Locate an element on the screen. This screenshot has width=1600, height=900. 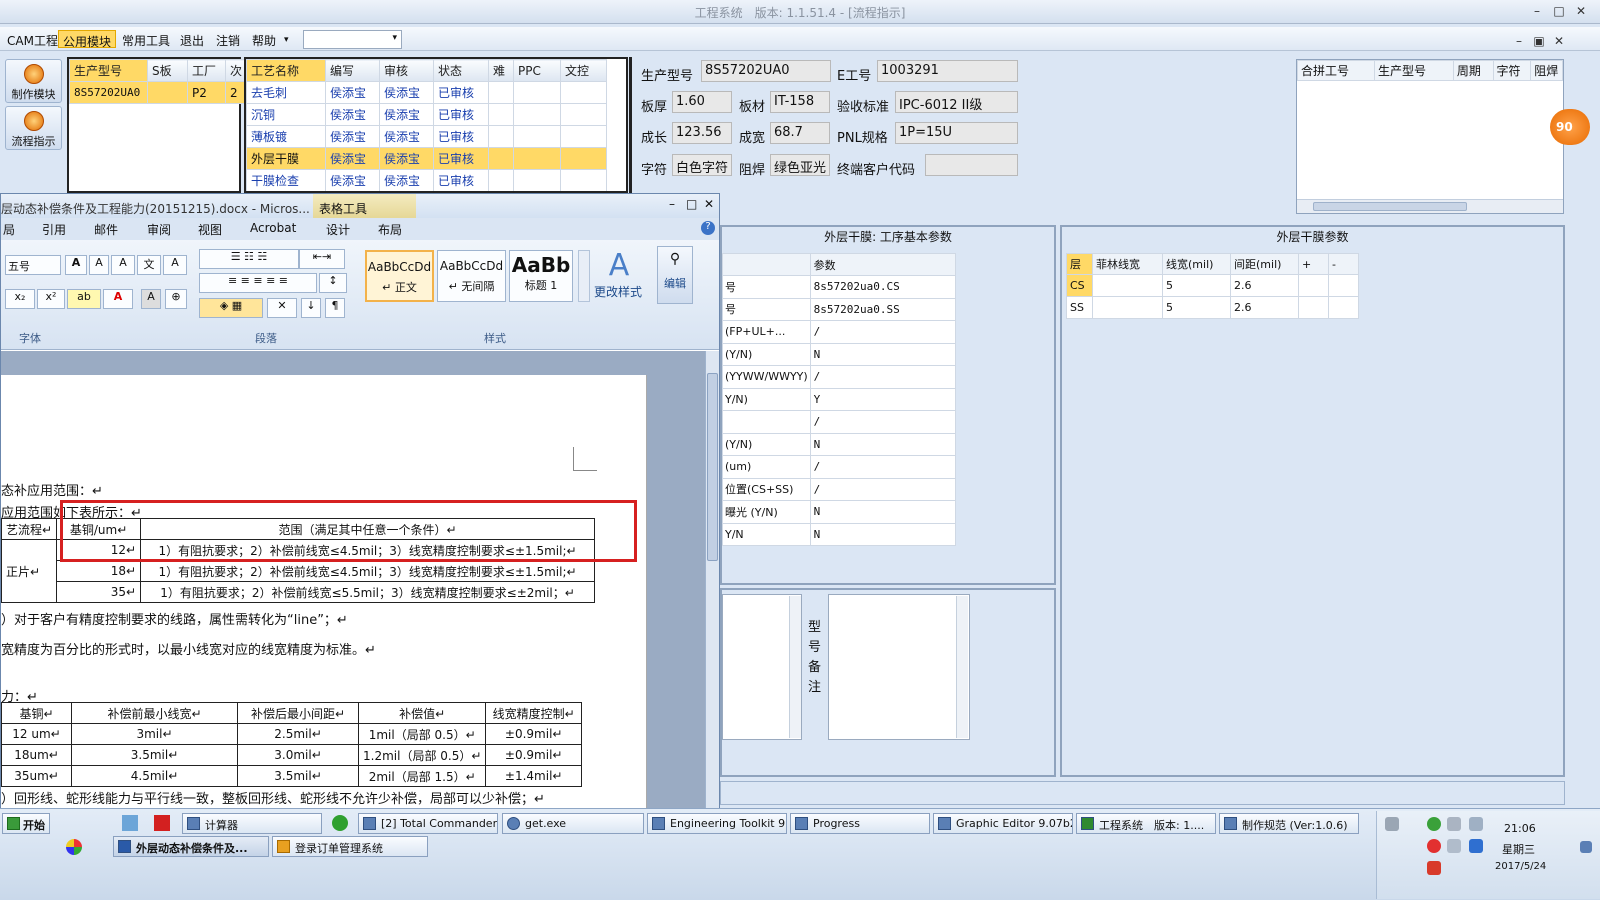
table-row: CS 5 2.6 is located at coordinates (1212, 285).